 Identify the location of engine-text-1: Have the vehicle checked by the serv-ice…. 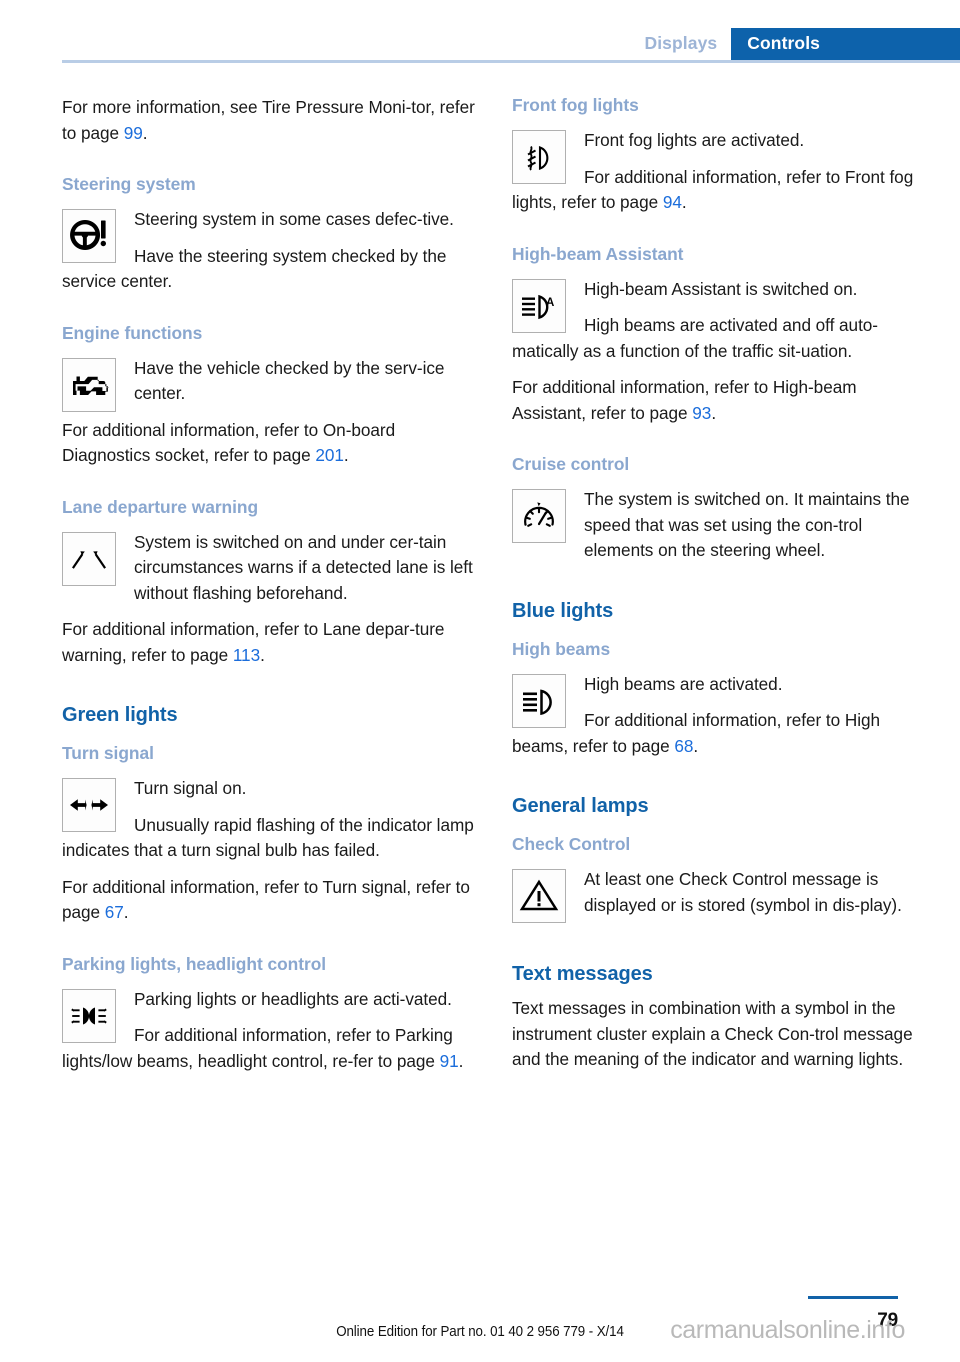
(289, 380).